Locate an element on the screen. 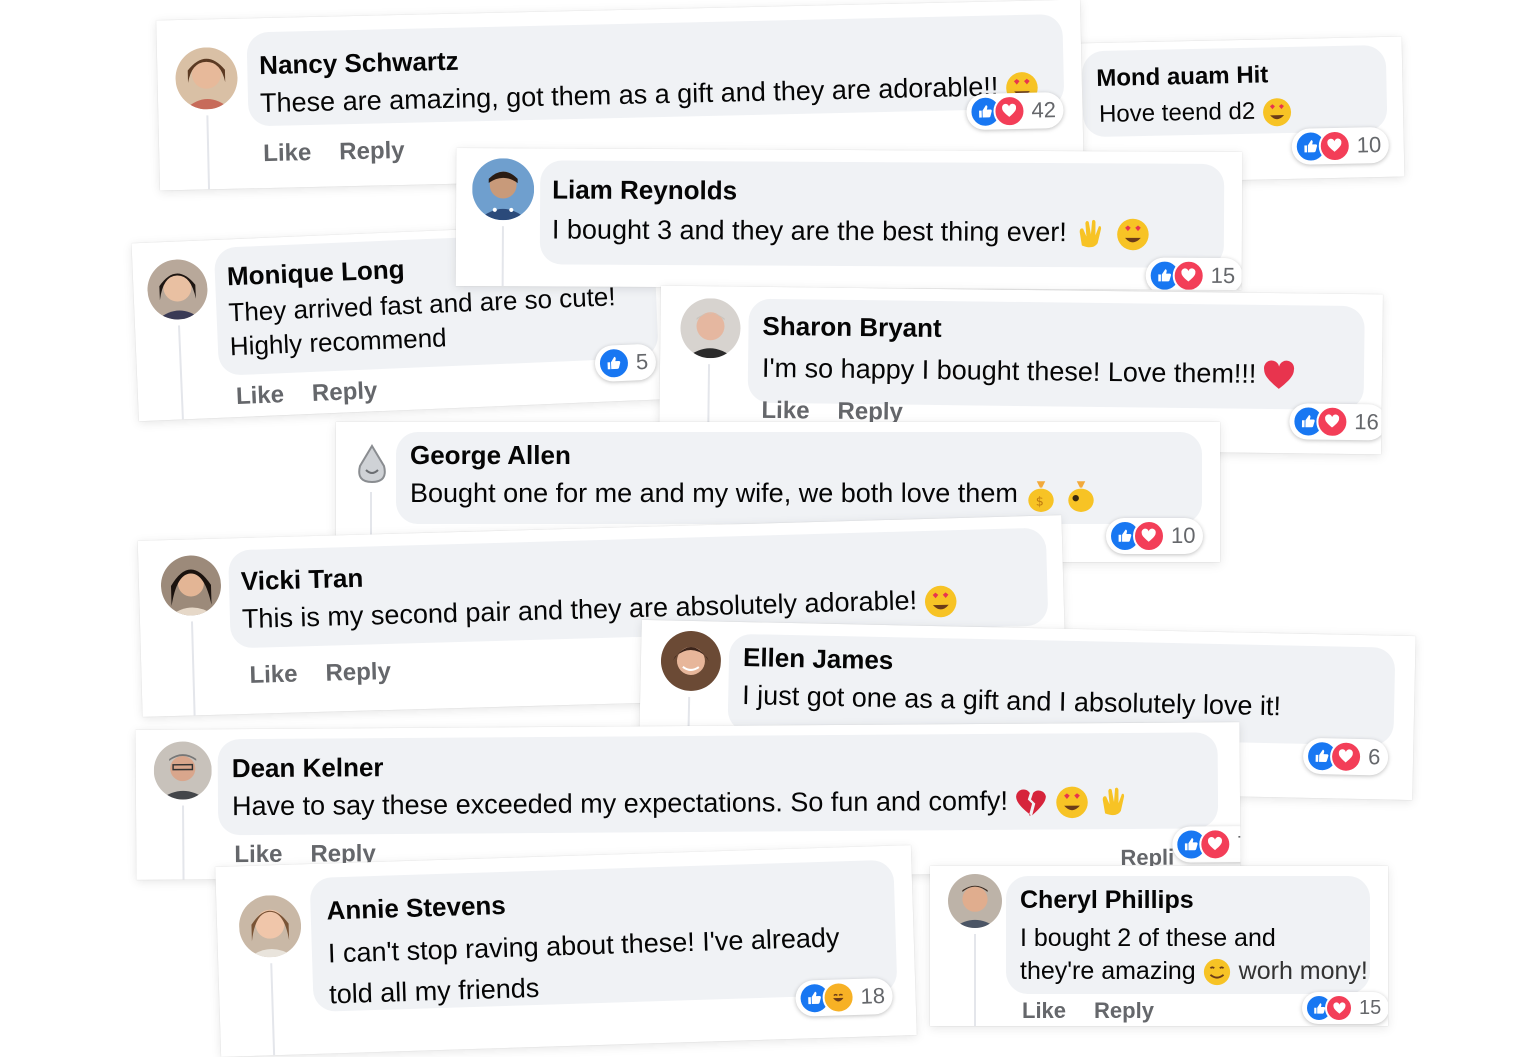 The image size is (1536, 1057). commenter-name: Sharon Bryant is located at coordinates (852, 327).